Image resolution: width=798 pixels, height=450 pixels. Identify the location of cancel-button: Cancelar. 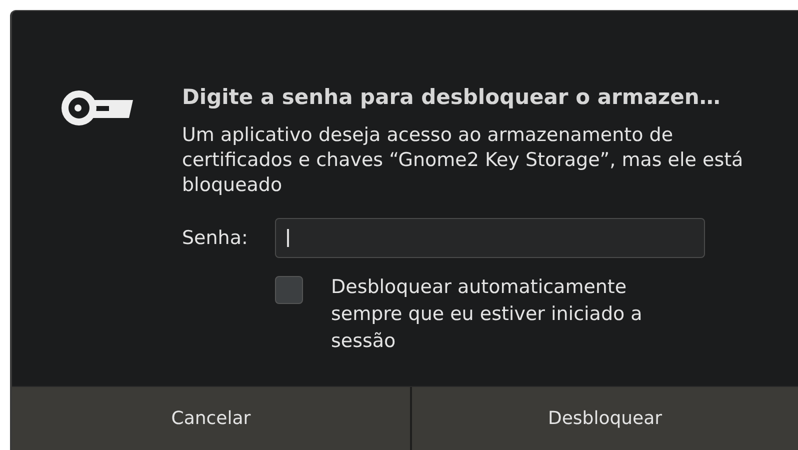
(211, 418).